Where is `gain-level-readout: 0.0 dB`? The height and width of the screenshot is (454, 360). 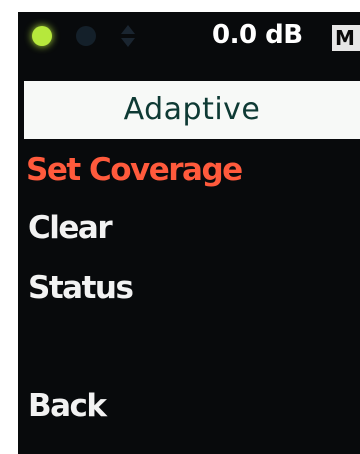 gain-level-readout: 0.0 dB is located at coordinates (257, 35).